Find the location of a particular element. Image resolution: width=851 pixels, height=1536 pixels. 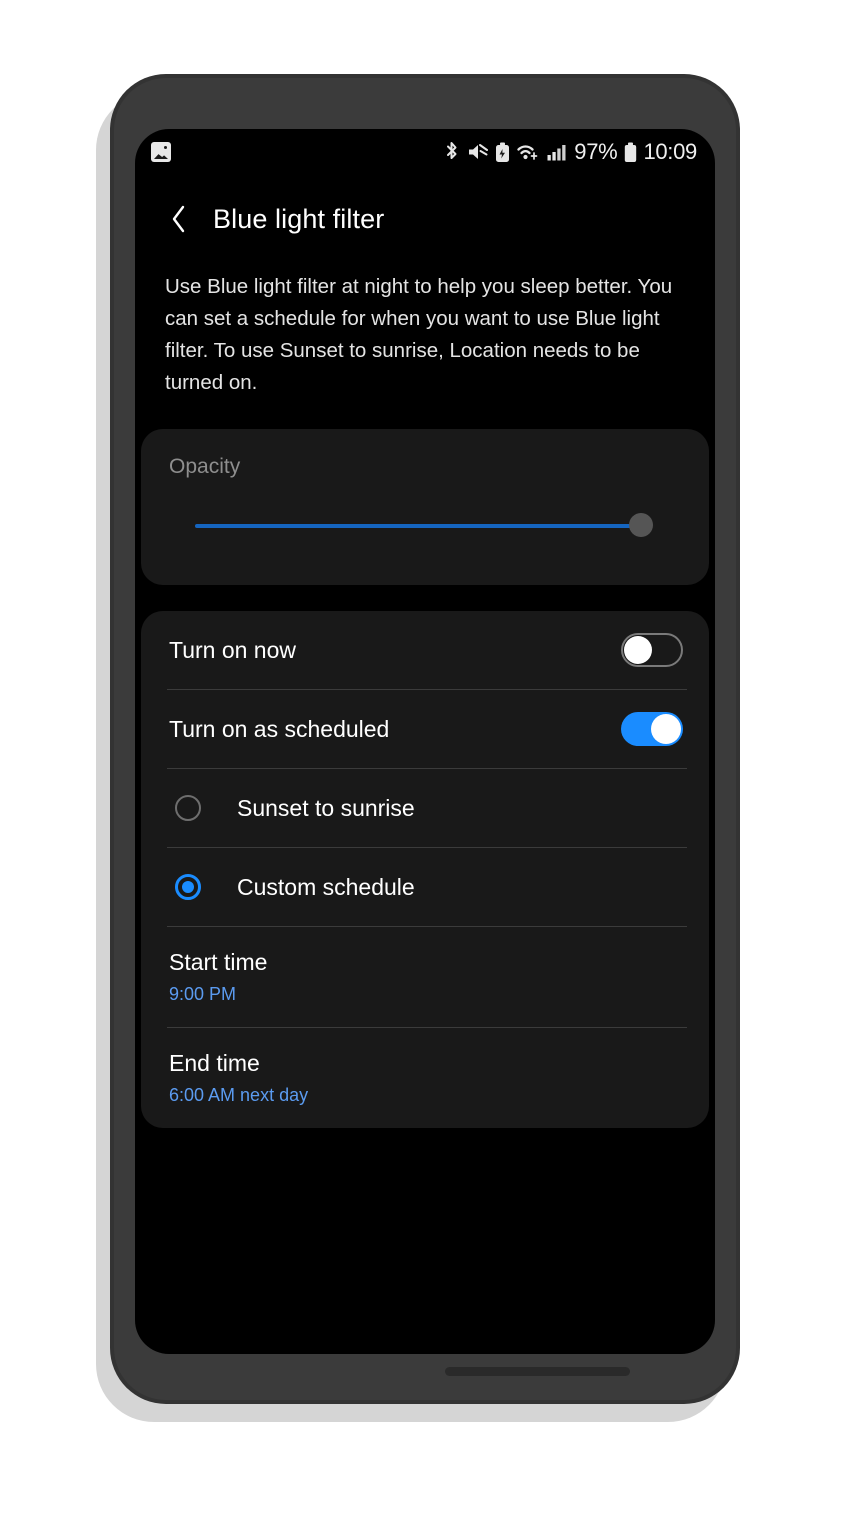

opacity-label: Opacity is located at coordinates (205, 466).